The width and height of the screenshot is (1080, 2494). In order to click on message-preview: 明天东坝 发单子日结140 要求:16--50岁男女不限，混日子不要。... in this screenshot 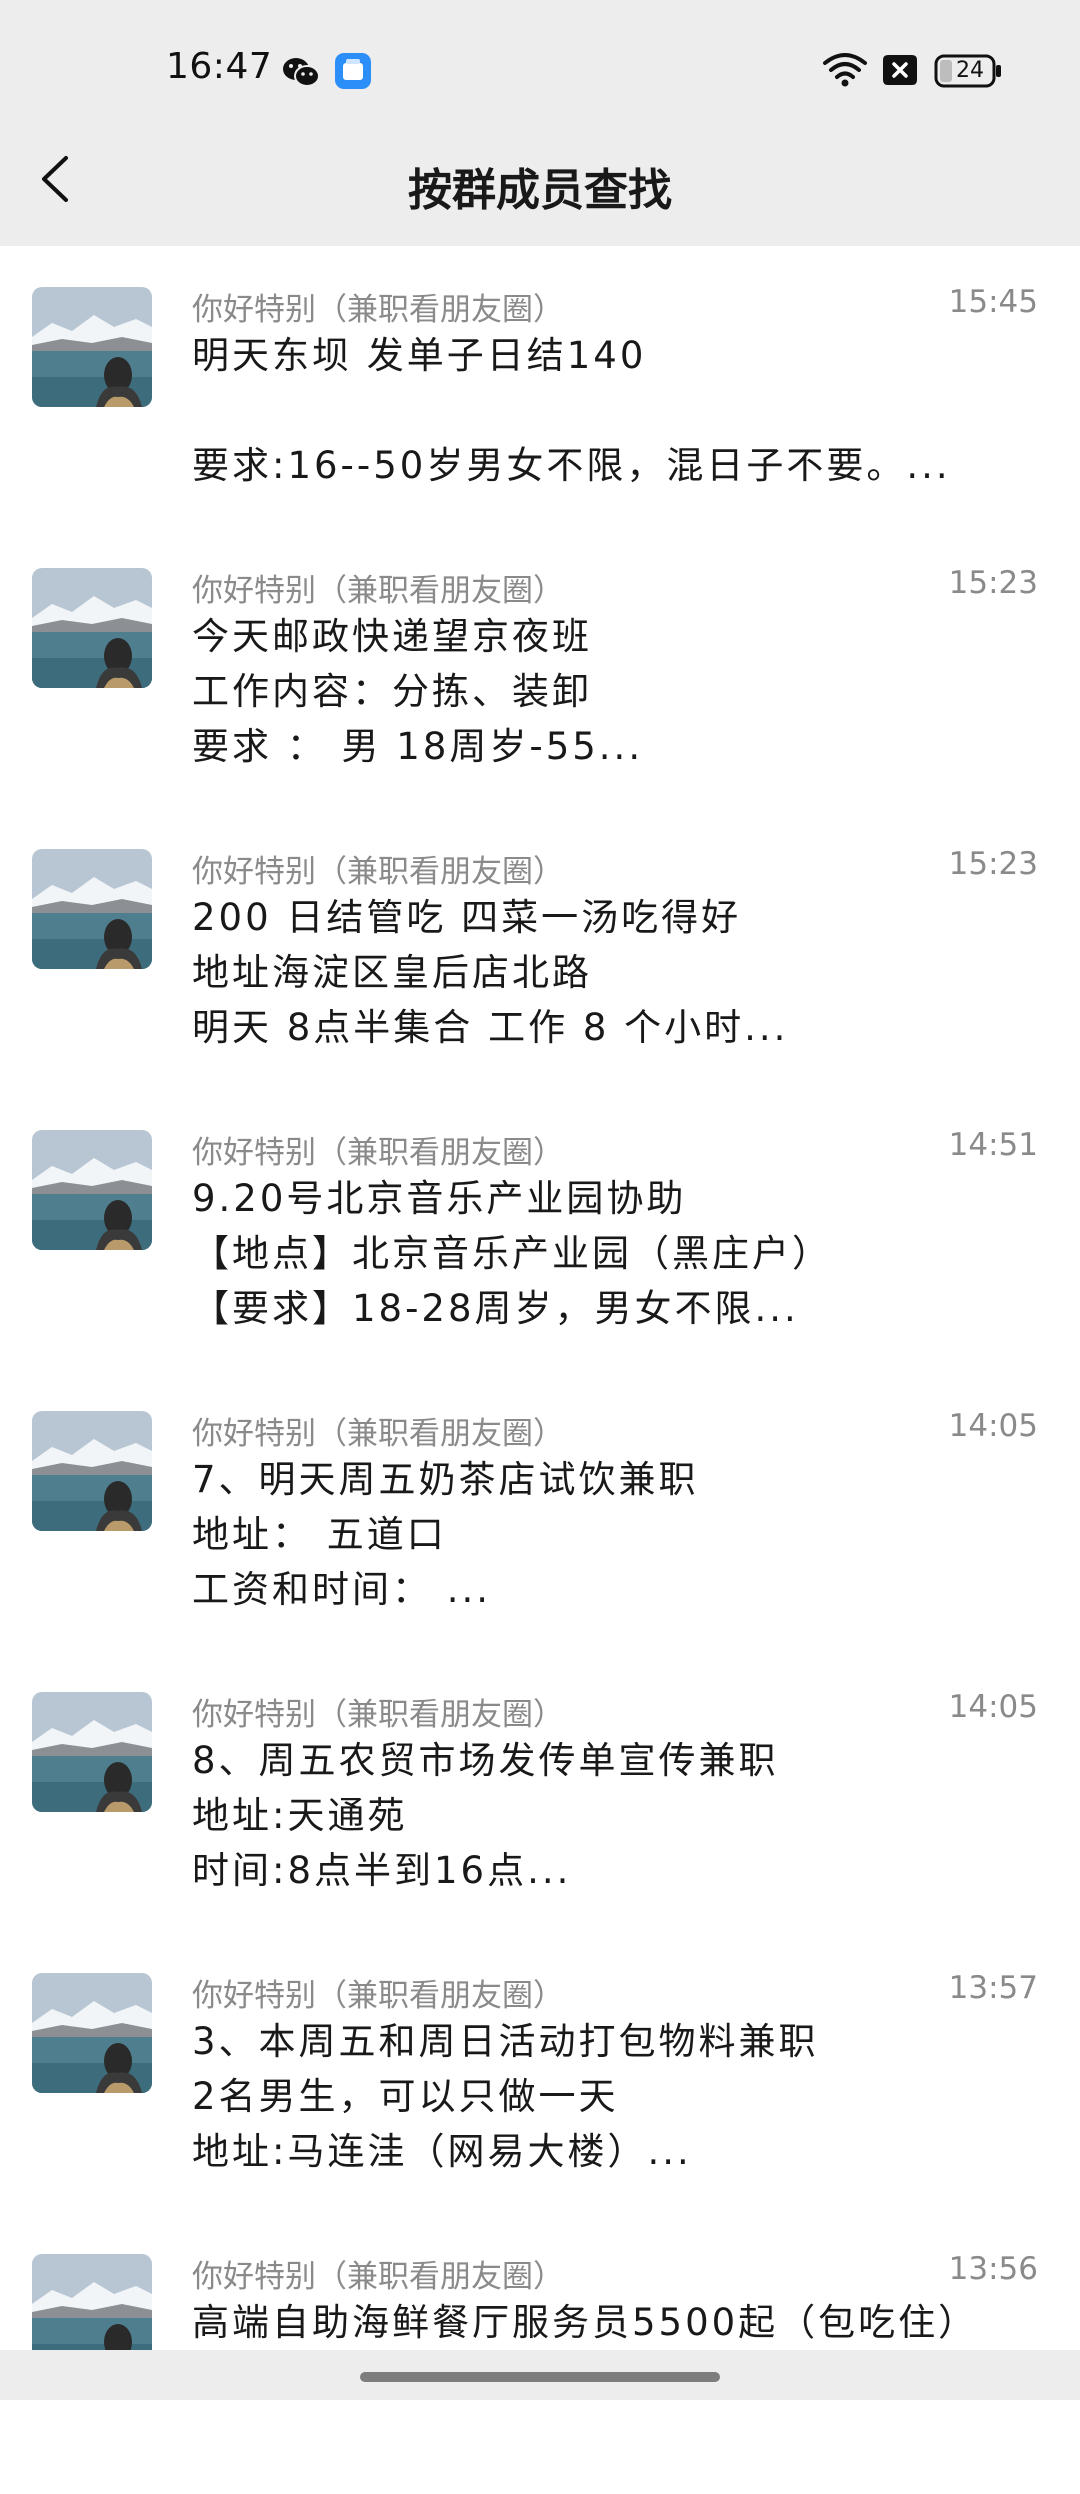, I will do `click(612, 410)`.